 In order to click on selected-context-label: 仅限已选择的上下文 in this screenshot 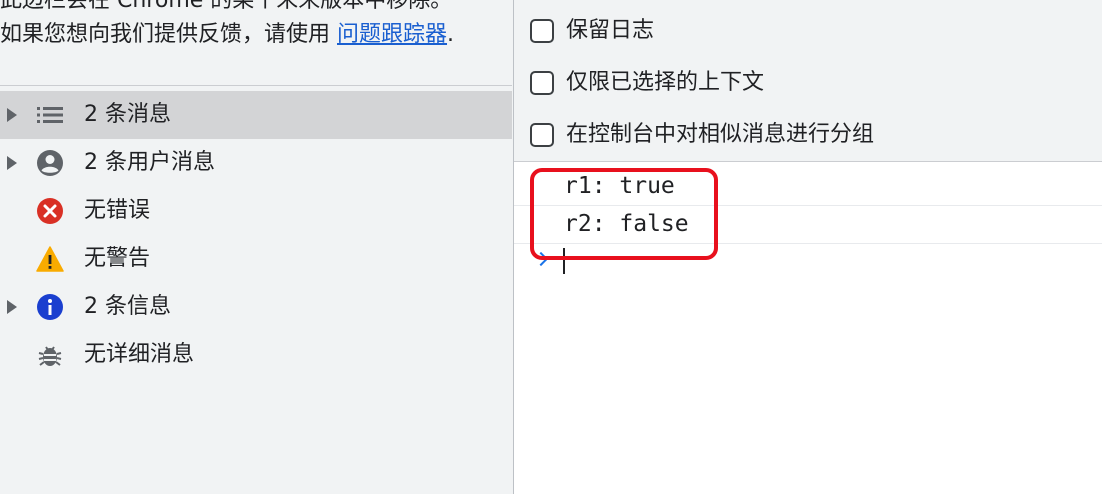, I will do `click(665, 82)`.